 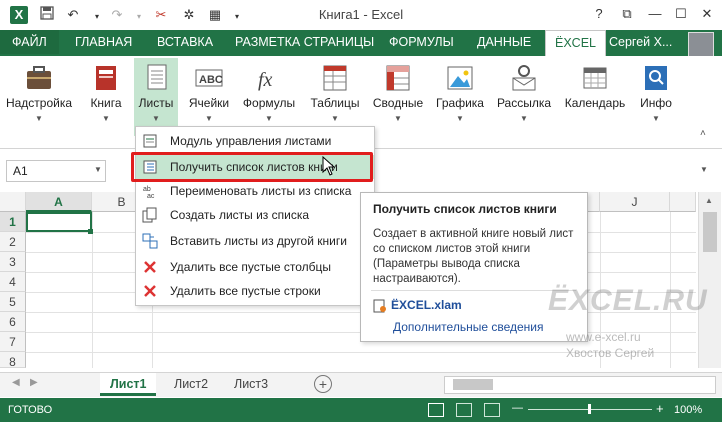 I want to click on row-header-8: 8, so click(x=13, y=360).